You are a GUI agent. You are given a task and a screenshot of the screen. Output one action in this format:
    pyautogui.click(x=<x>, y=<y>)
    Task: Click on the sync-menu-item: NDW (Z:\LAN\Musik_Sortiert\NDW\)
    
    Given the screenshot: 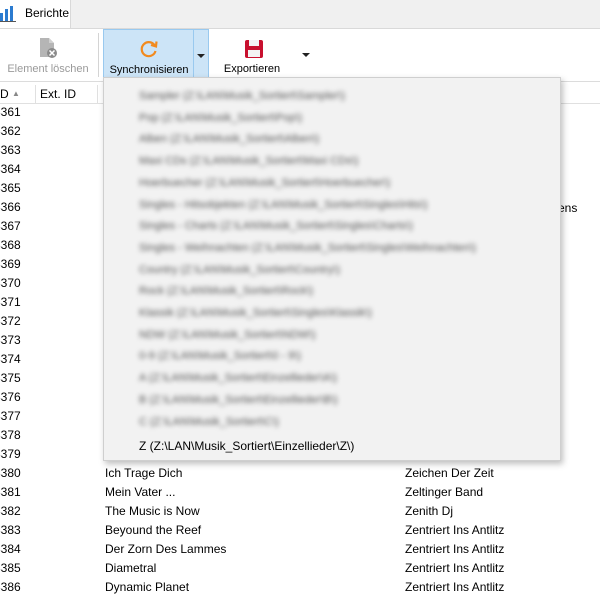 What is the action you would take?
    pyautogui.click(x=332, y=335)
    